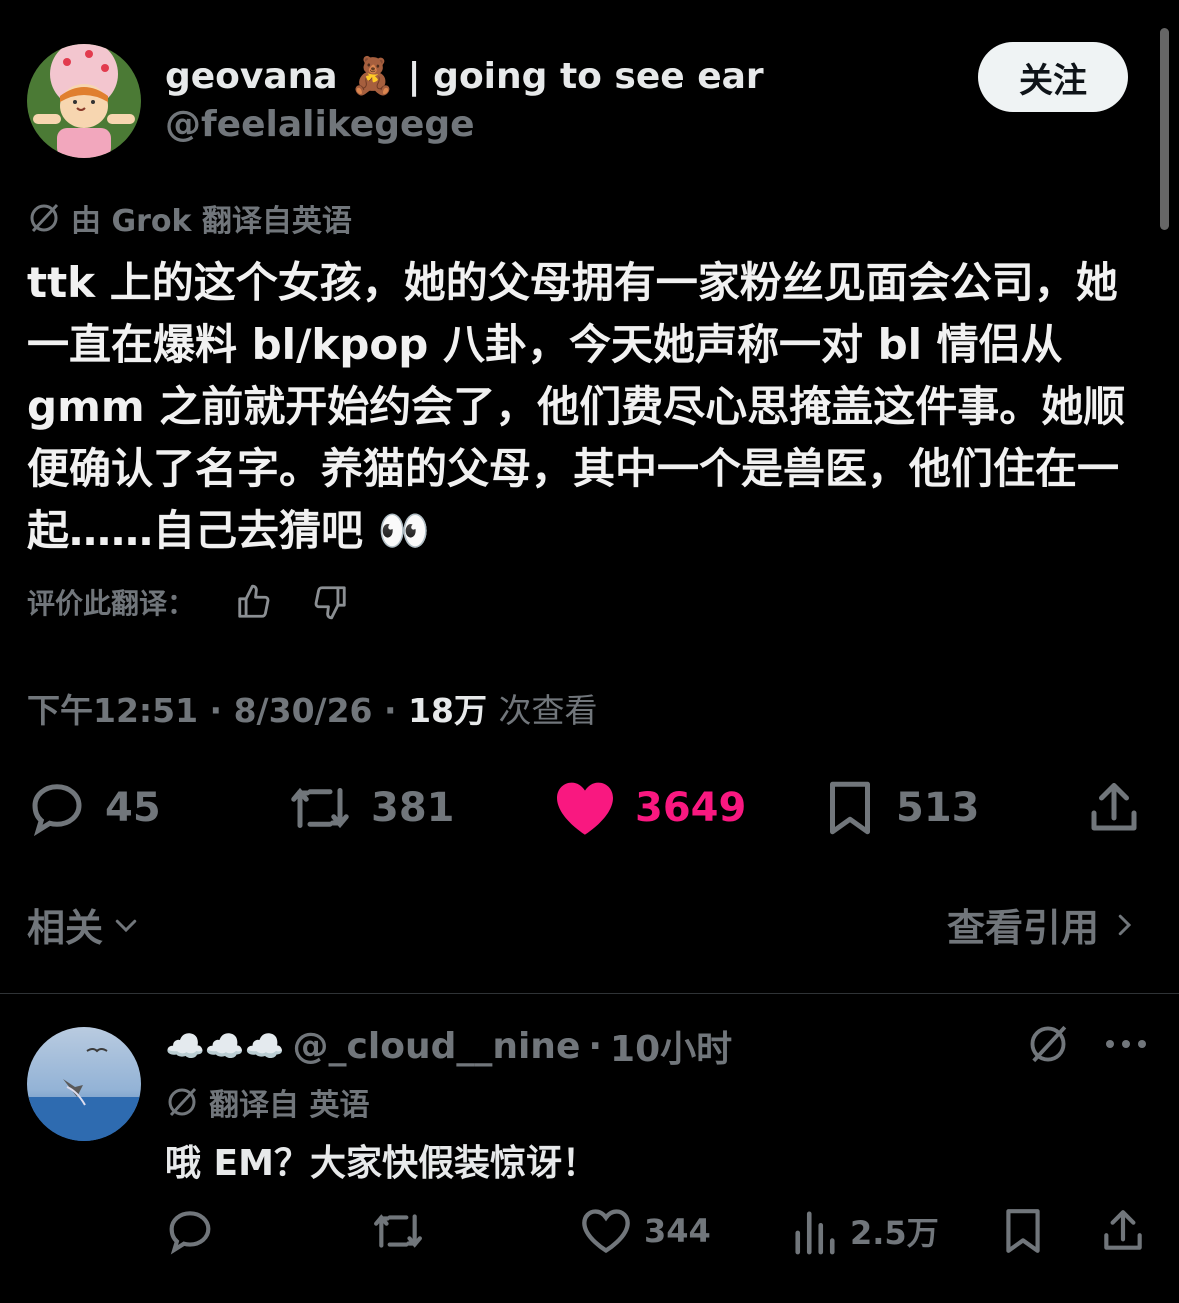 The image size is (1179, 1303). Describe the element at coordinates (84, 1084) in the screenshot. I see `reply-author-avatar` at that location.